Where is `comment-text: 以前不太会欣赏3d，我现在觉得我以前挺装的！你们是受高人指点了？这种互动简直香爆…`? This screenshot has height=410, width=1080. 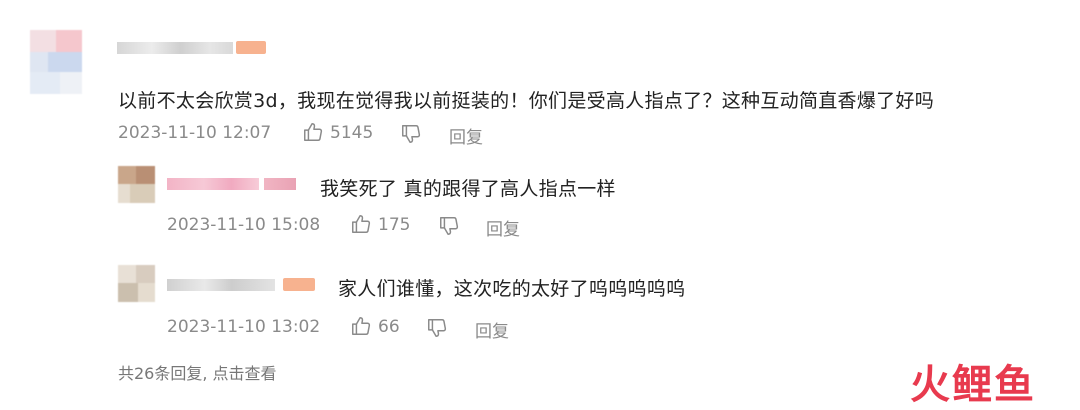 comment-text: 以前不太会欣赏3d，我现在觉得我以前挺装的！你们是受高人指点了？这种互动简直香爆… is located at coordinates (526, 101).